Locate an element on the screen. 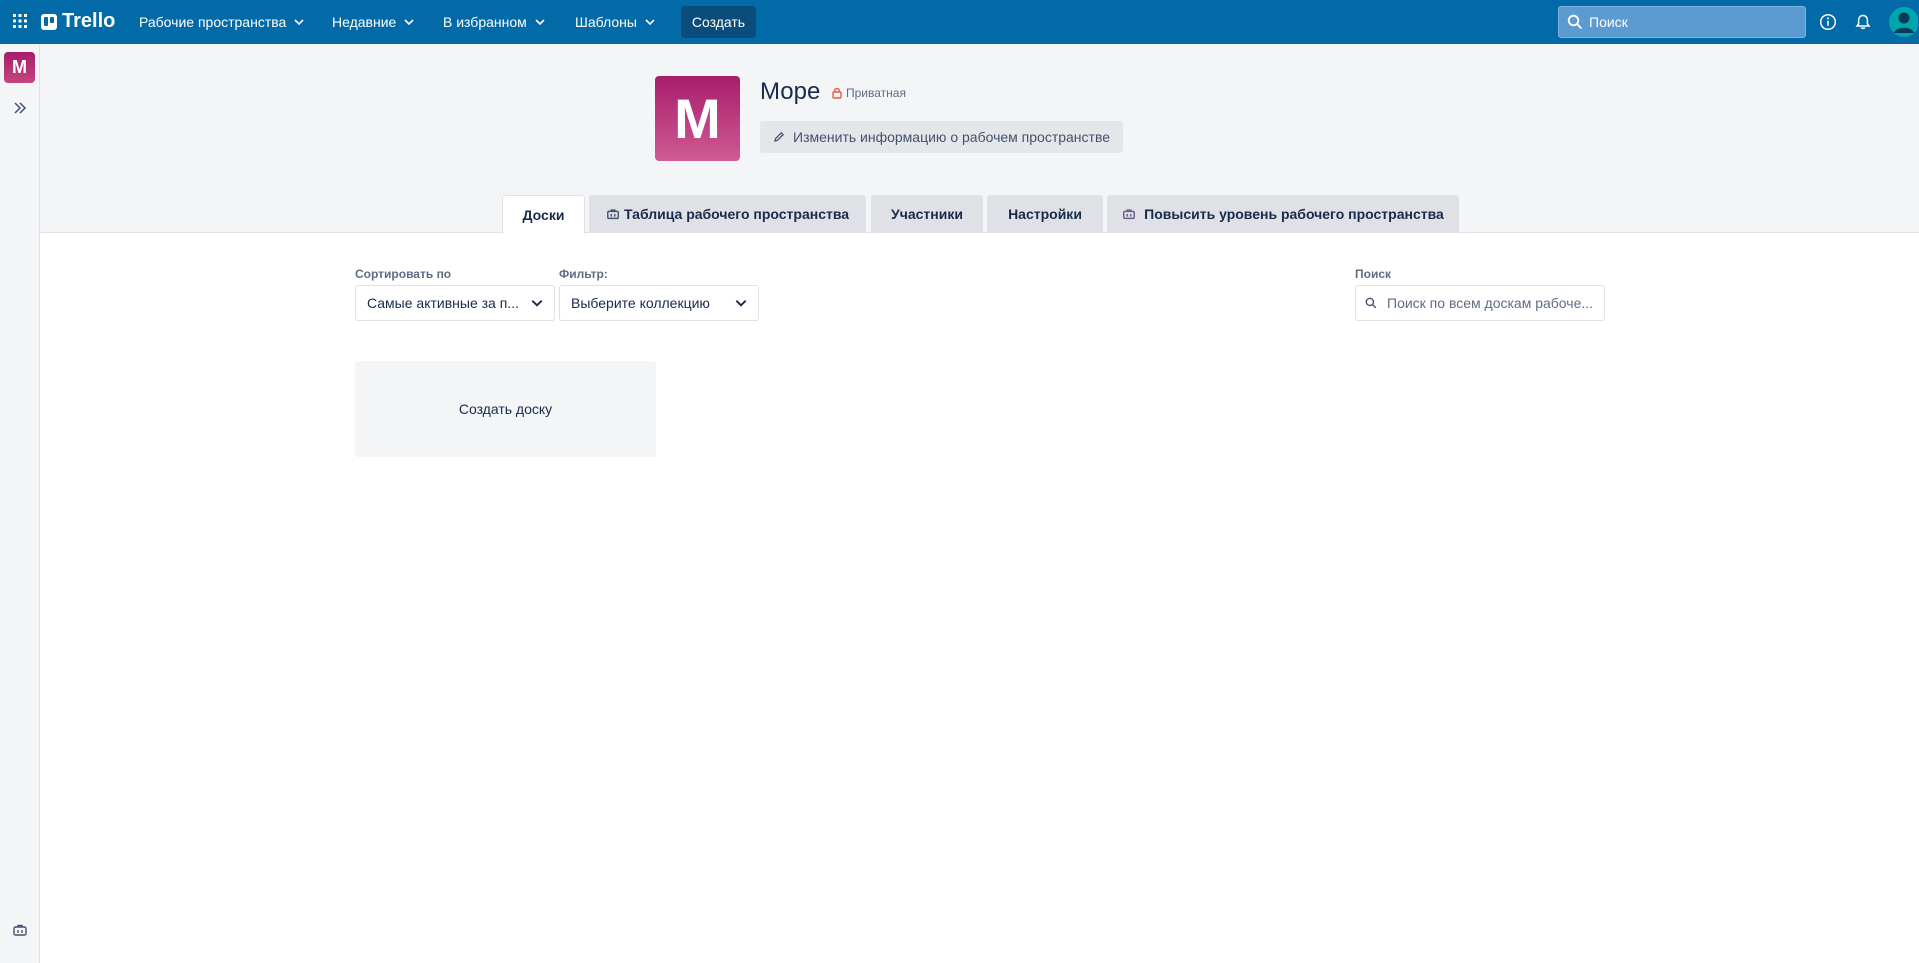  nav-recent-menu: Недавние is located at coordinates (373, 22).